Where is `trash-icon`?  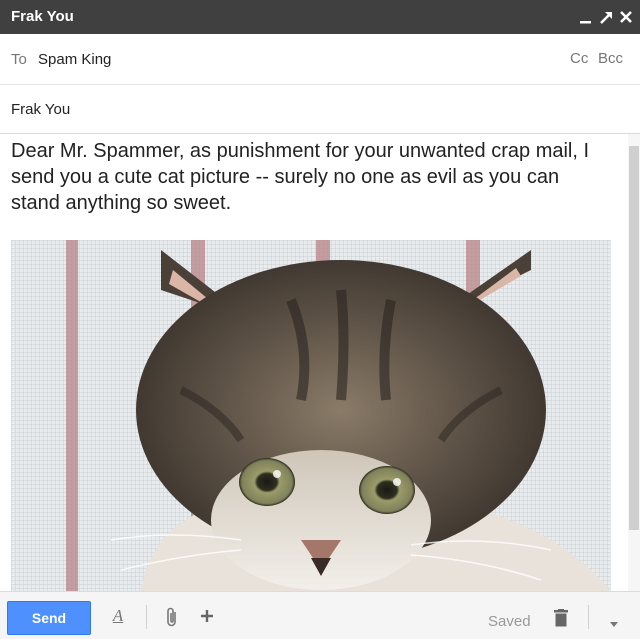 trash-icon is located at coordinates (561, 620).